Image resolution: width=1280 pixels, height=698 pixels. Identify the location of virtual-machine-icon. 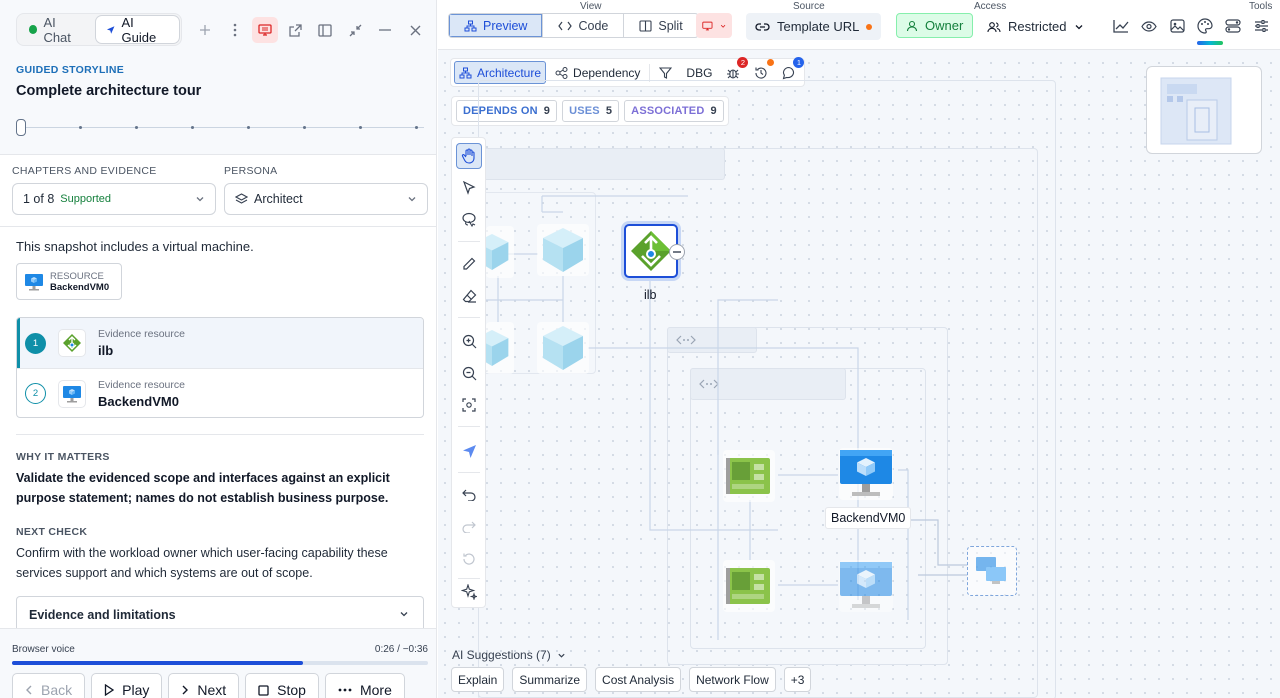
(866, 473).